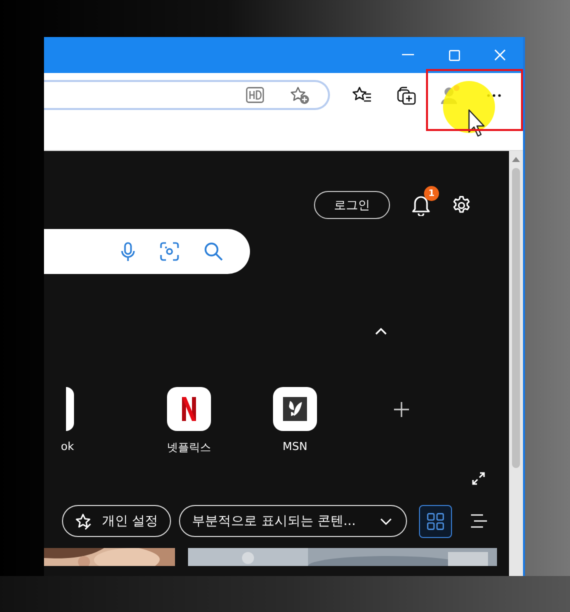  Describe the element at coordinates (189, 447) in the screenshot. I see `site-label: 넷플릭스` at that location.